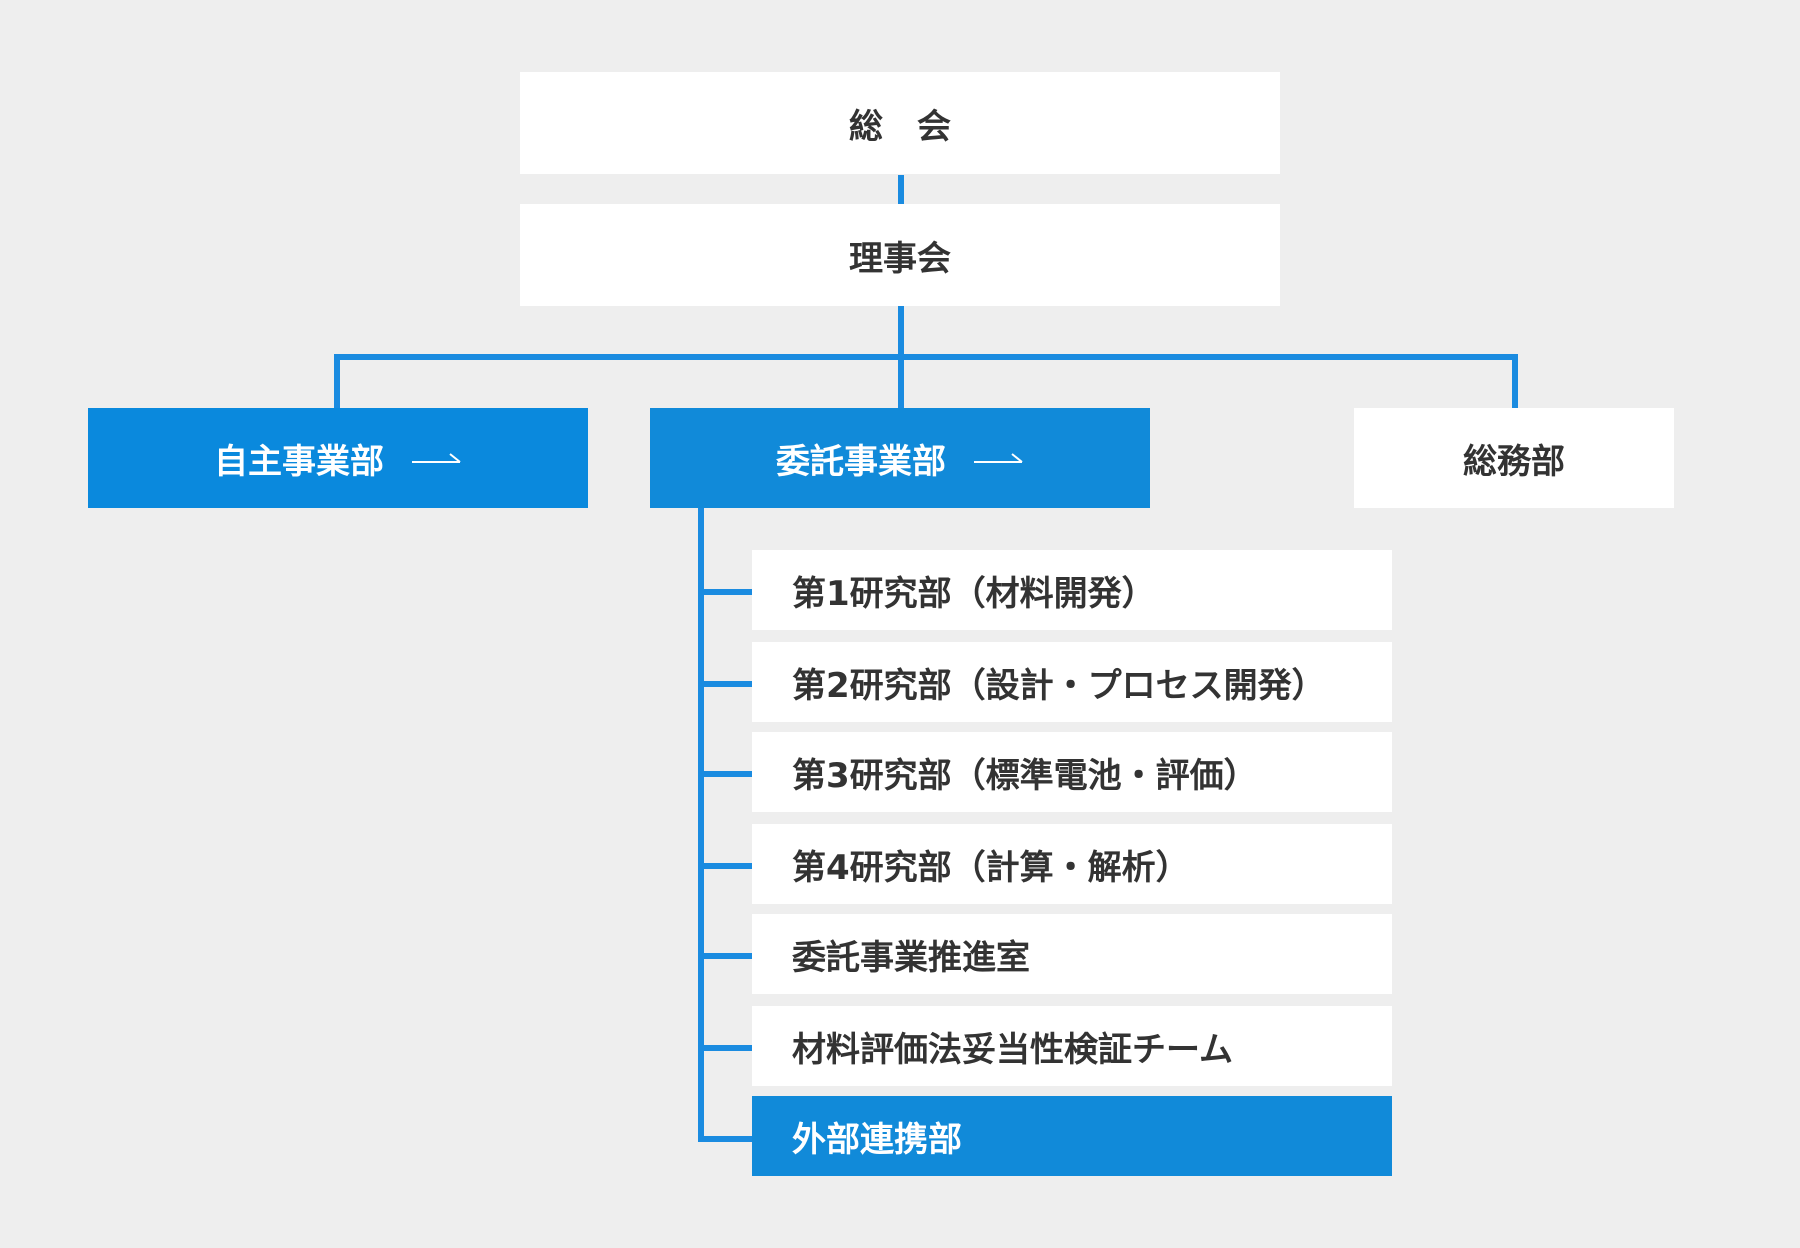  What do you see at coordinates (911, 957) in the screenshot?
I see `unit-label: 委託事業推進室` at bounding box center [911, 957].